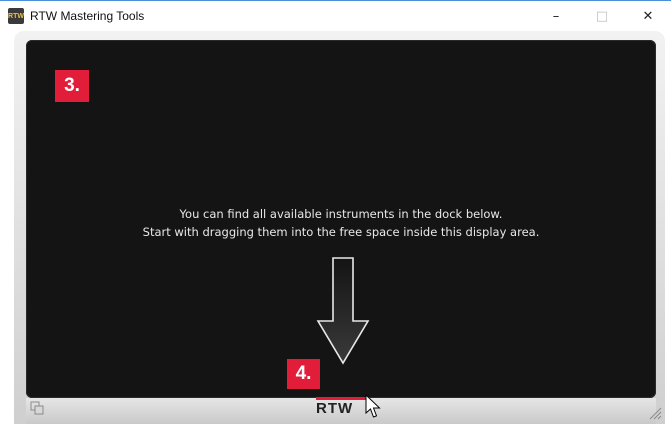 Image resolution: width=671 pixels, height=424 pixels. I want to click on step-badge-3: 3., so click(72, 86).